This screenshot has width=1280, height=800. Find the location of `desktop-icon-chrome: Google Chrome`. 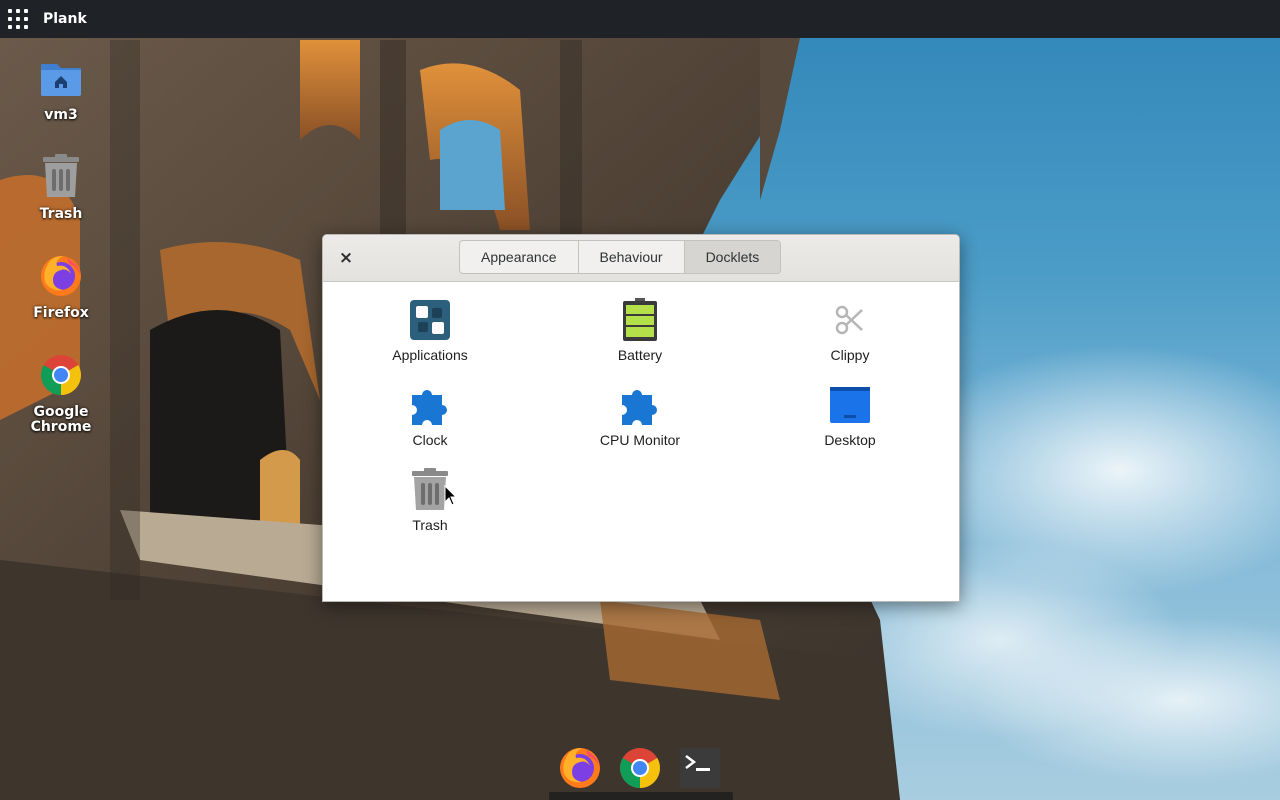

desktop-icon-chrome: Google Chrome is located at coordinates (61, 393).